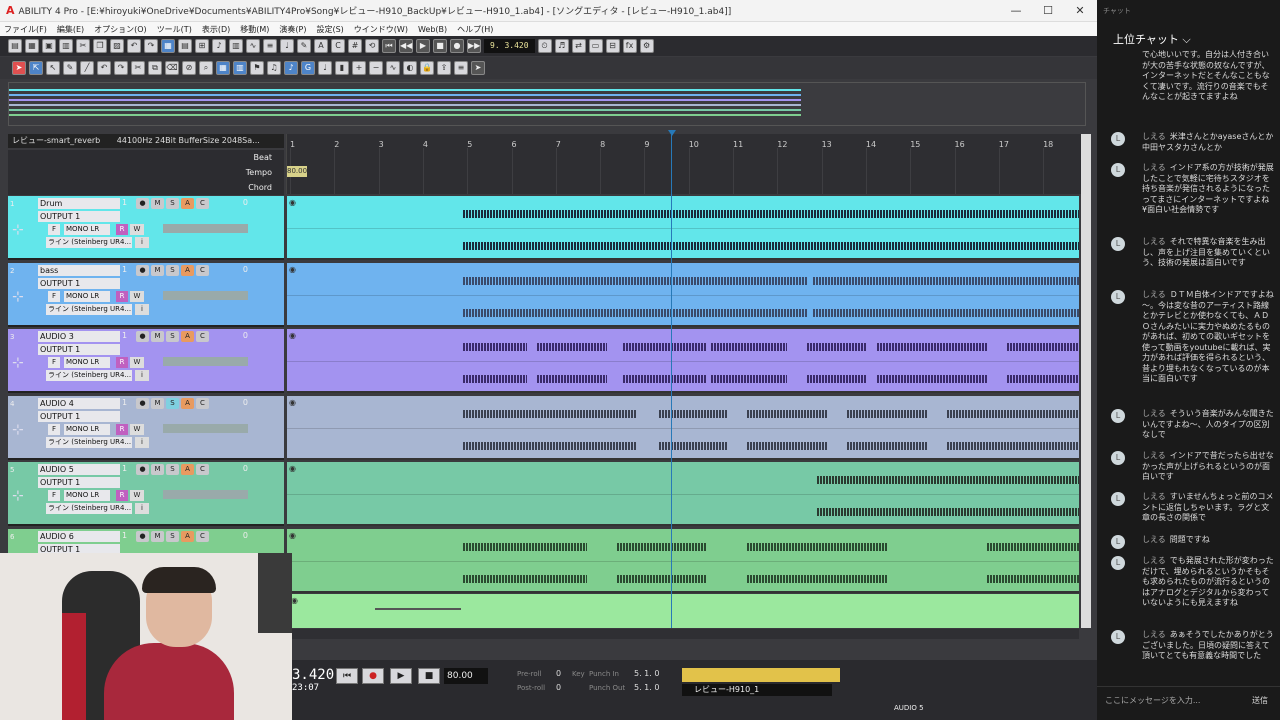  Describe the element at coordinates (117, 46) in the screenshot. I see `paste-icon: ▨` at that location.